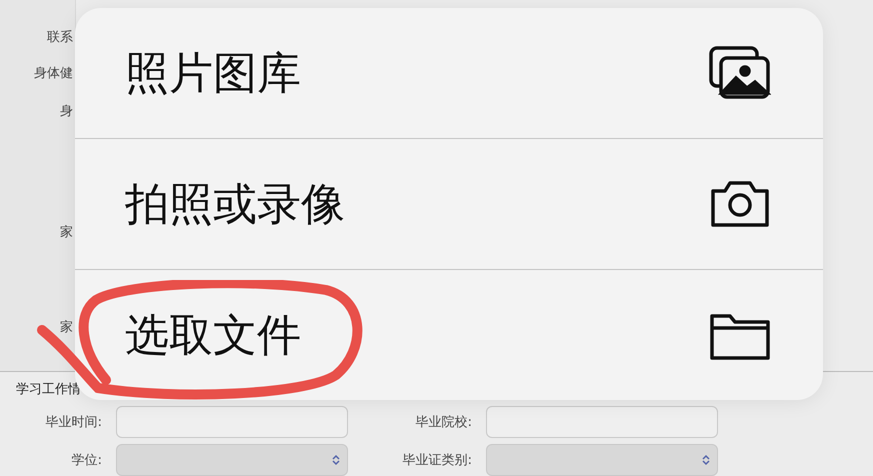 The width and height of the screenshot is (873, 476). I want to click on field-label: 毕业院校:, so click(443, 422).